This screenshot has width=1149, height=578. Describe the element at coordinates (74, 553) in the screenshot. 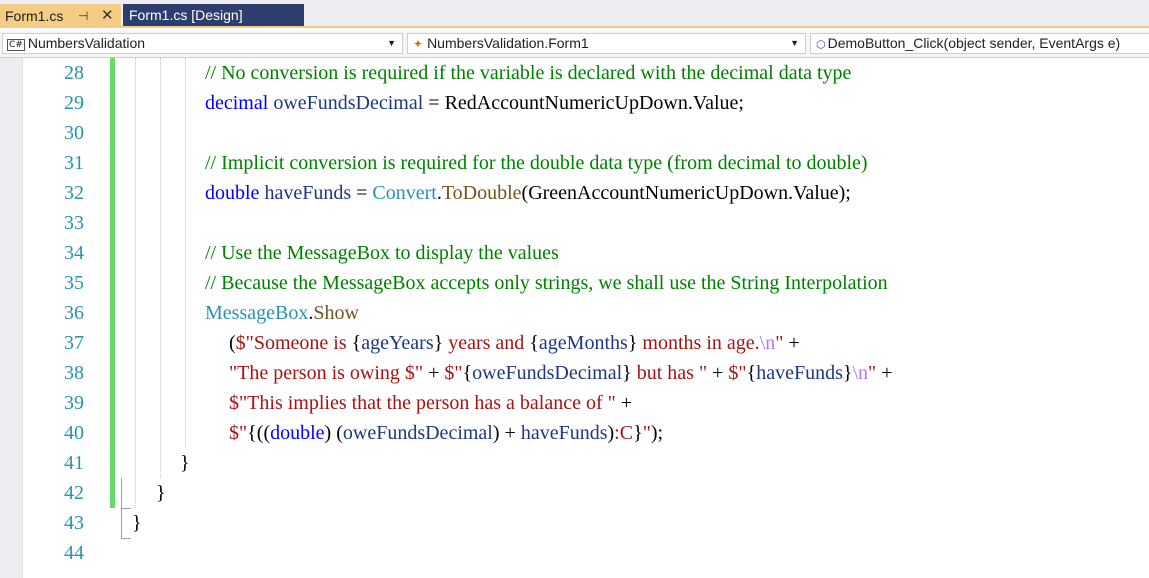

I see `line-number: 44` at that location.